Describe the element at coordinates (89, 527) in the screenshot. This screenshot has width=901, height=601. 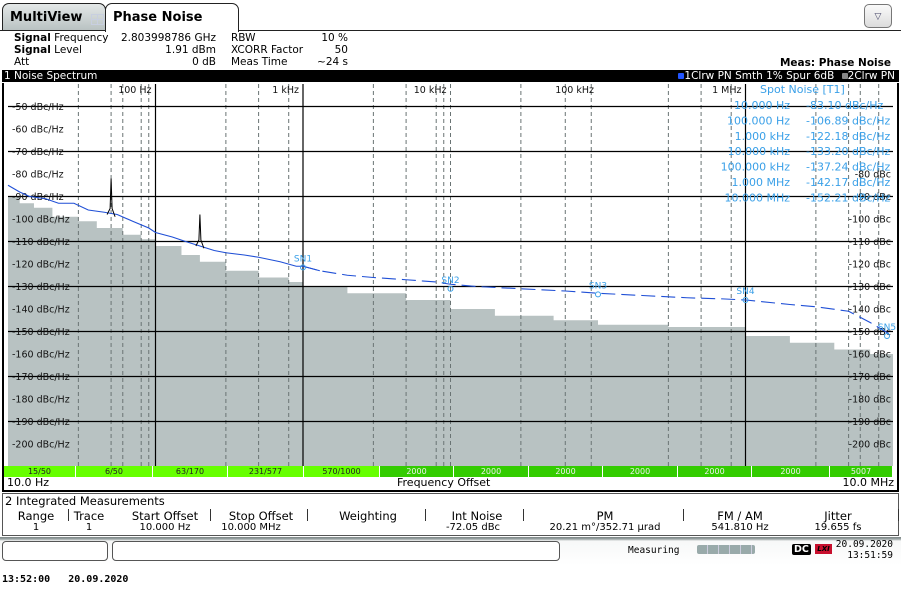
I see `cell-trace: 1` at that location.